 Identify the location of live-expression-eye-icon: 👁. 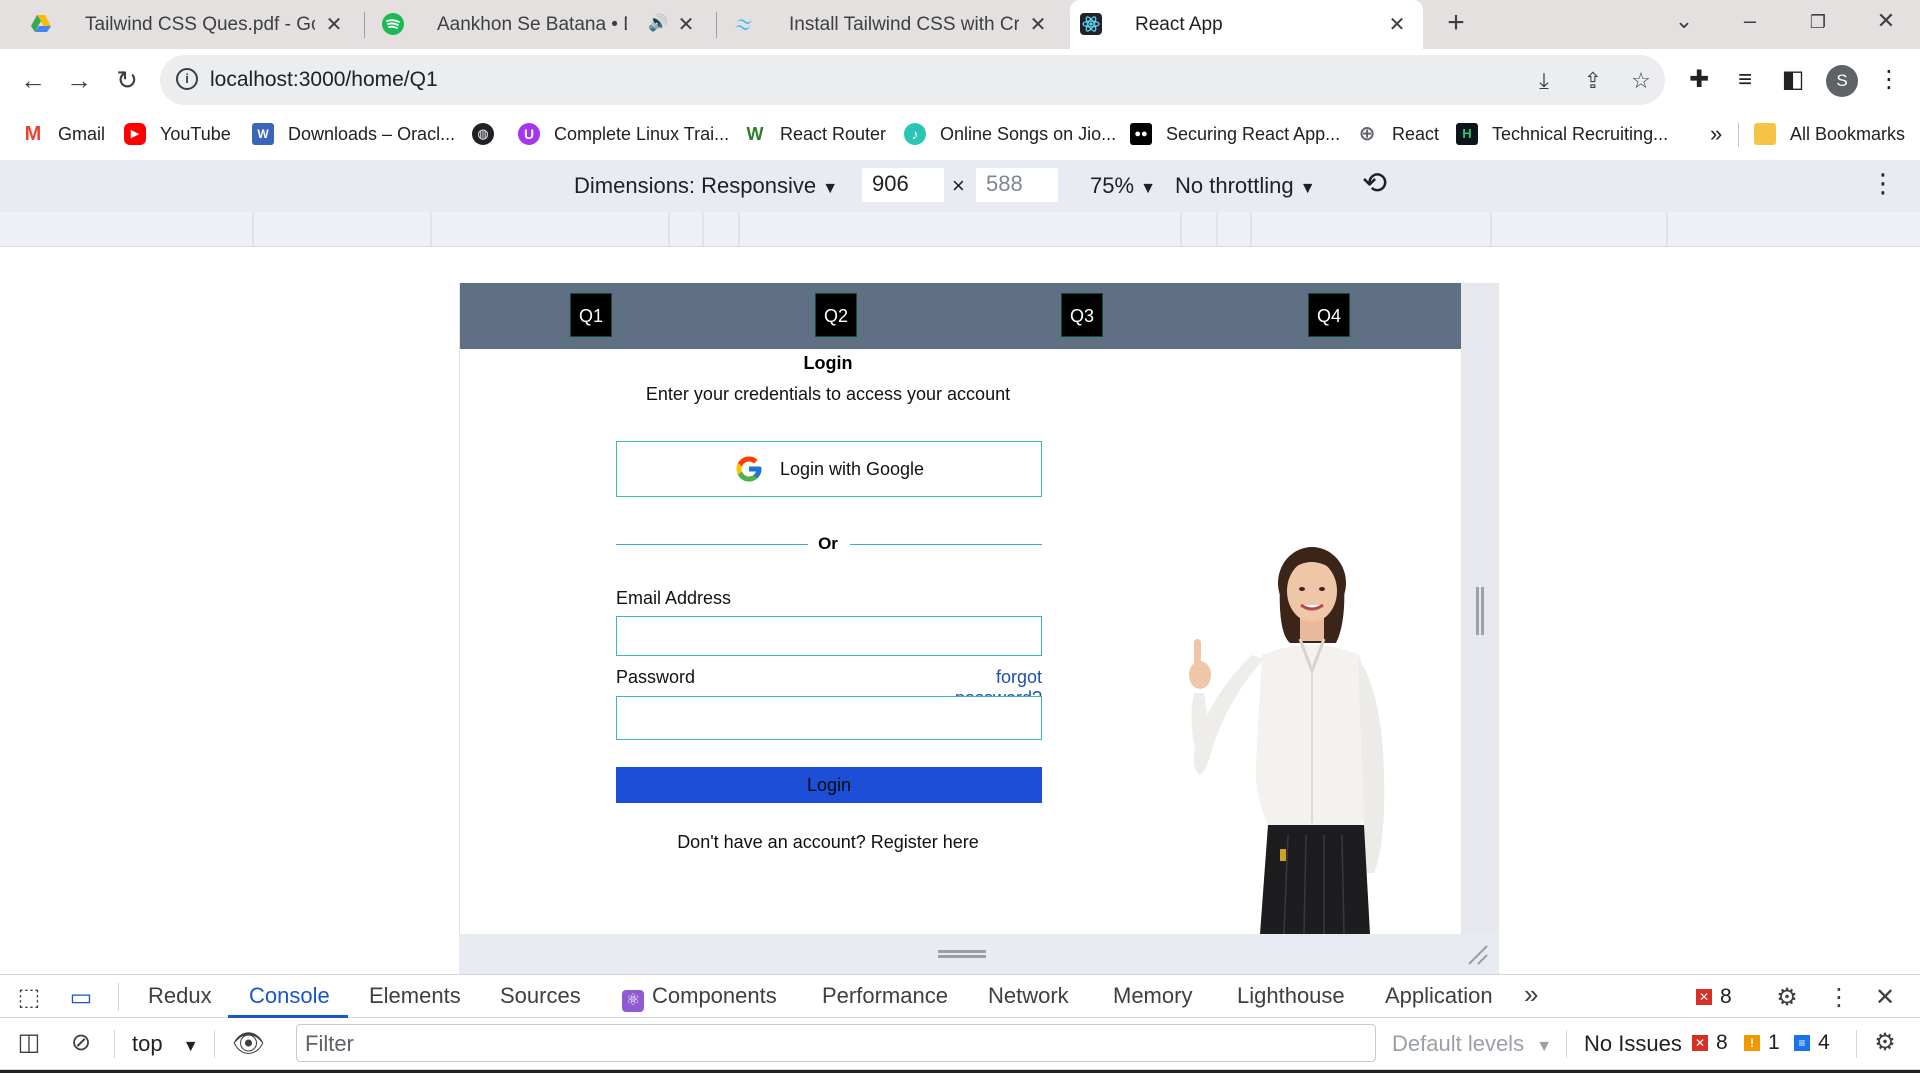
(248, 1043).